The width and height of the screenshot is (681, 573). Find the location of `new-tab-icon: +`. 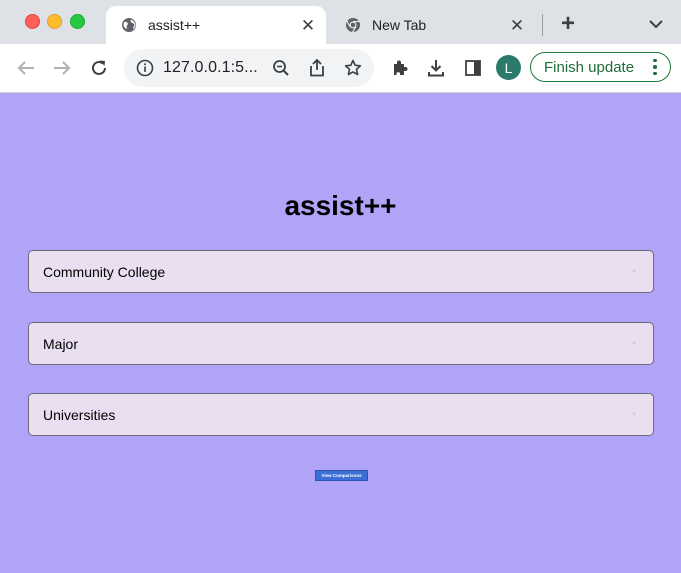

new-tab-icon: + is located at coordinates (568, 23).